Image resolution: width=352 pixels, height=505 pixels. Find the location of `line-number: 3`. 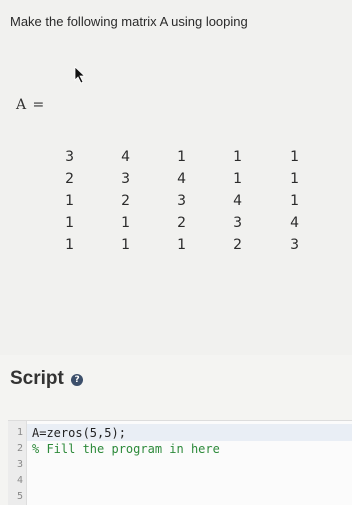

line-number: 3 is located at coordinates (19, 464).